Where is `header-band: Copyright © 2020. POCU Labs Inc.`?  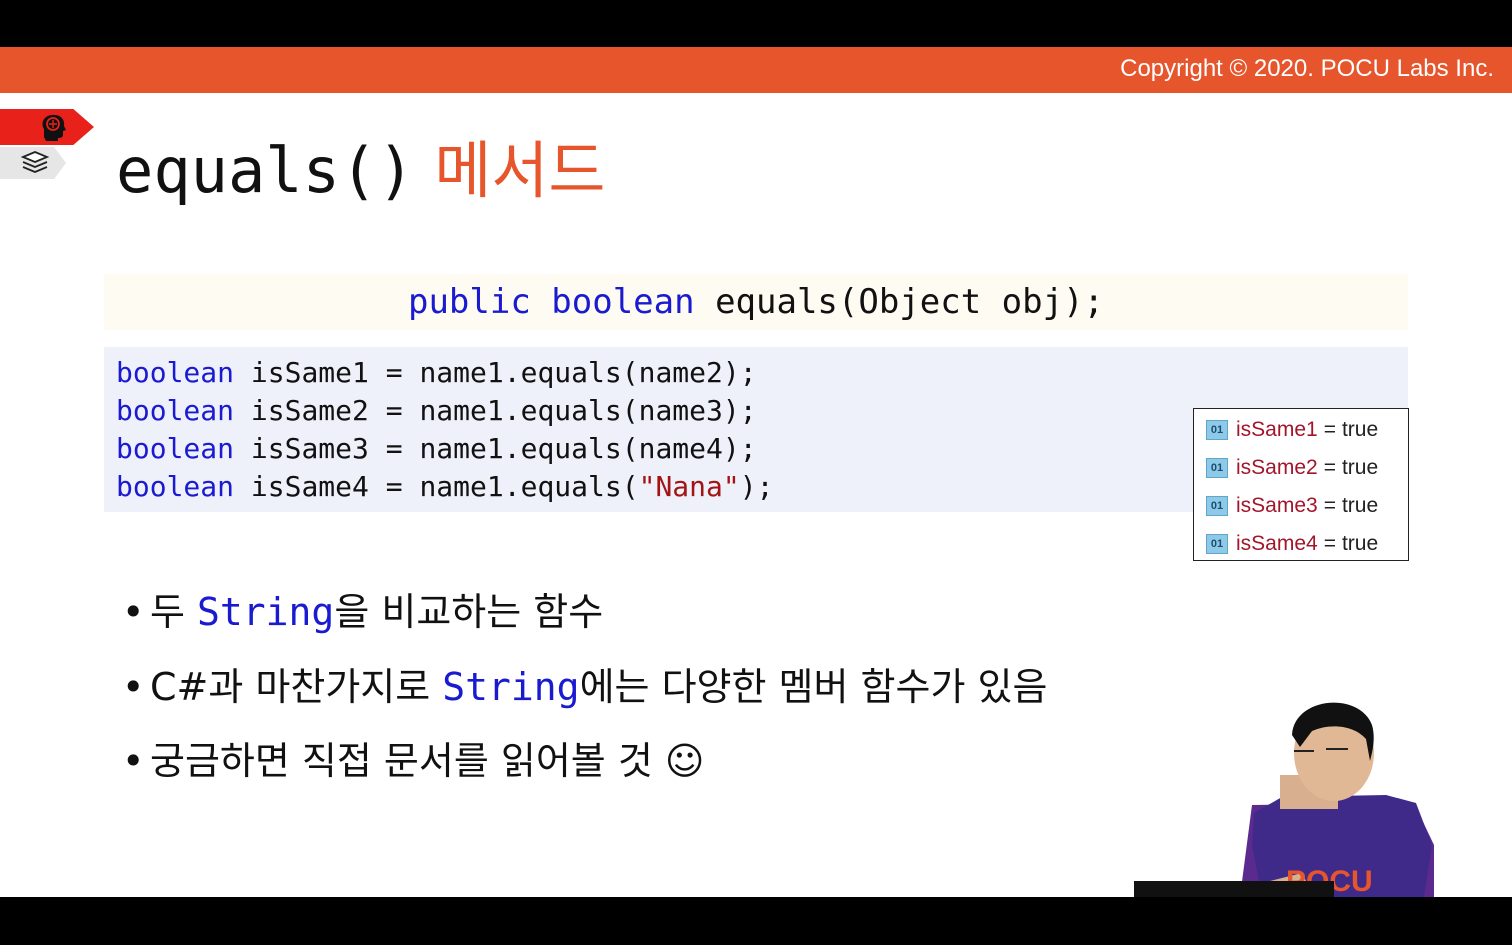 header-band: Copyright © 2020. POCU Labs Inc. is located at coordinates (756, 70).